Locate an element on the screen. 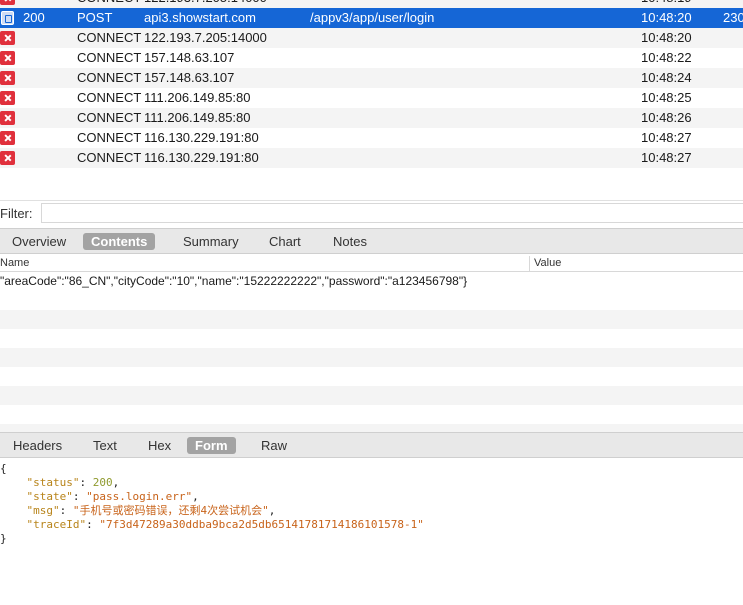 The image size is (743, 605). json-value: 200 is located at coordinates (102, 482).